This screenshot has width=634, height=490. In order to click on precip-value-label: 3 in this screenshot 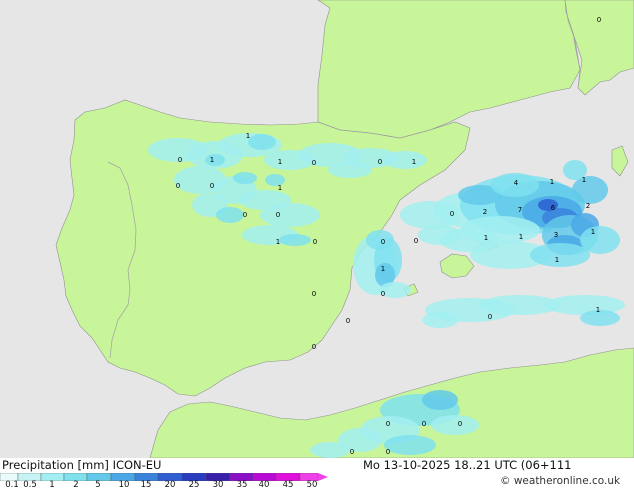, I will do `click(556, 235)`.